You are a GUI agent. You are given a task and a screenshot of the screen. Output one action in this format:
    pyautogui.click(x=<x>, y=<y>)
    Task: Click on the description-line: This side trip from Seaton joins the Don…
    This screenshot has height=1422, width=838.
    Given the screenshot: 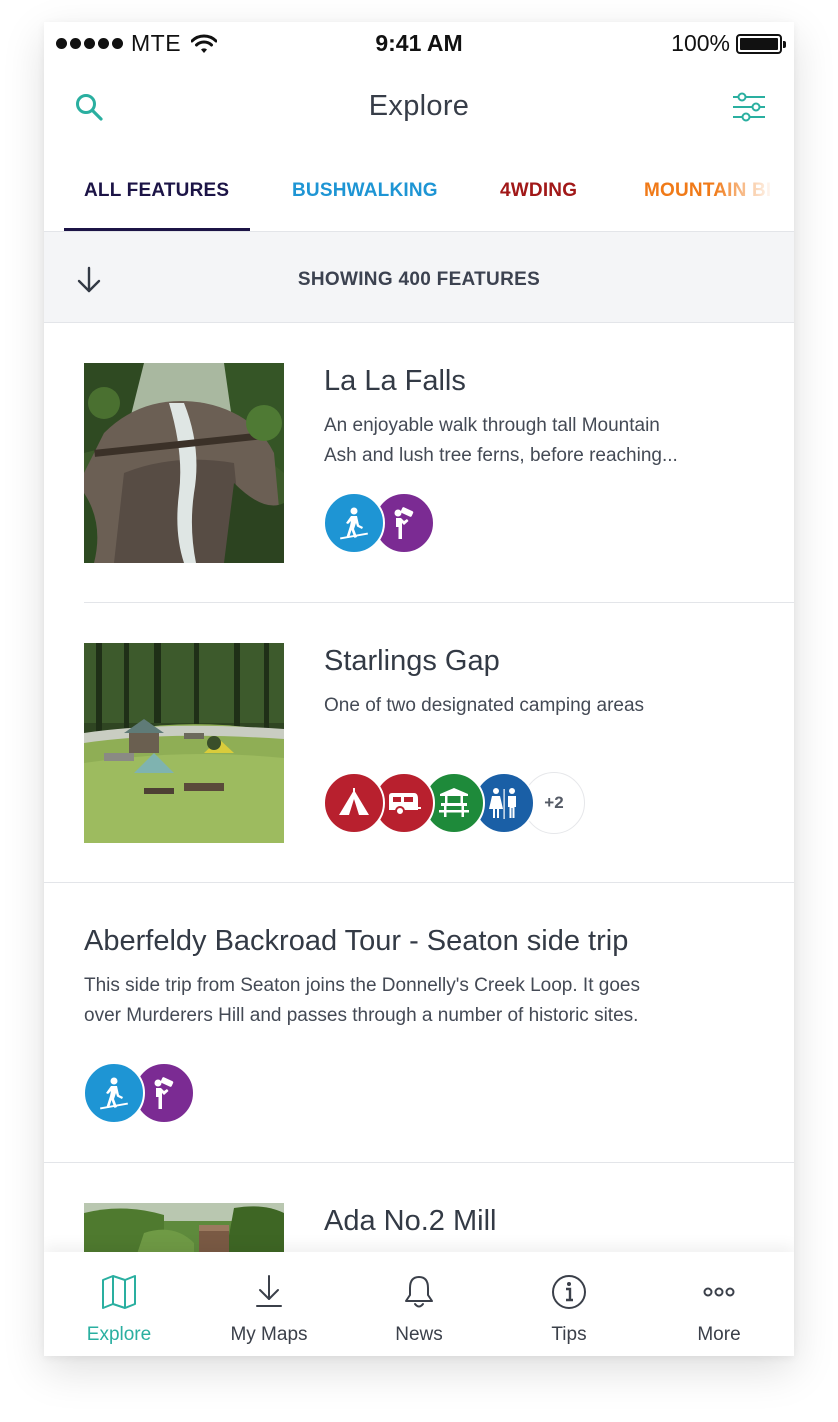 What is the action you would take?
    pyautogui.click(x=362, y=985)
    